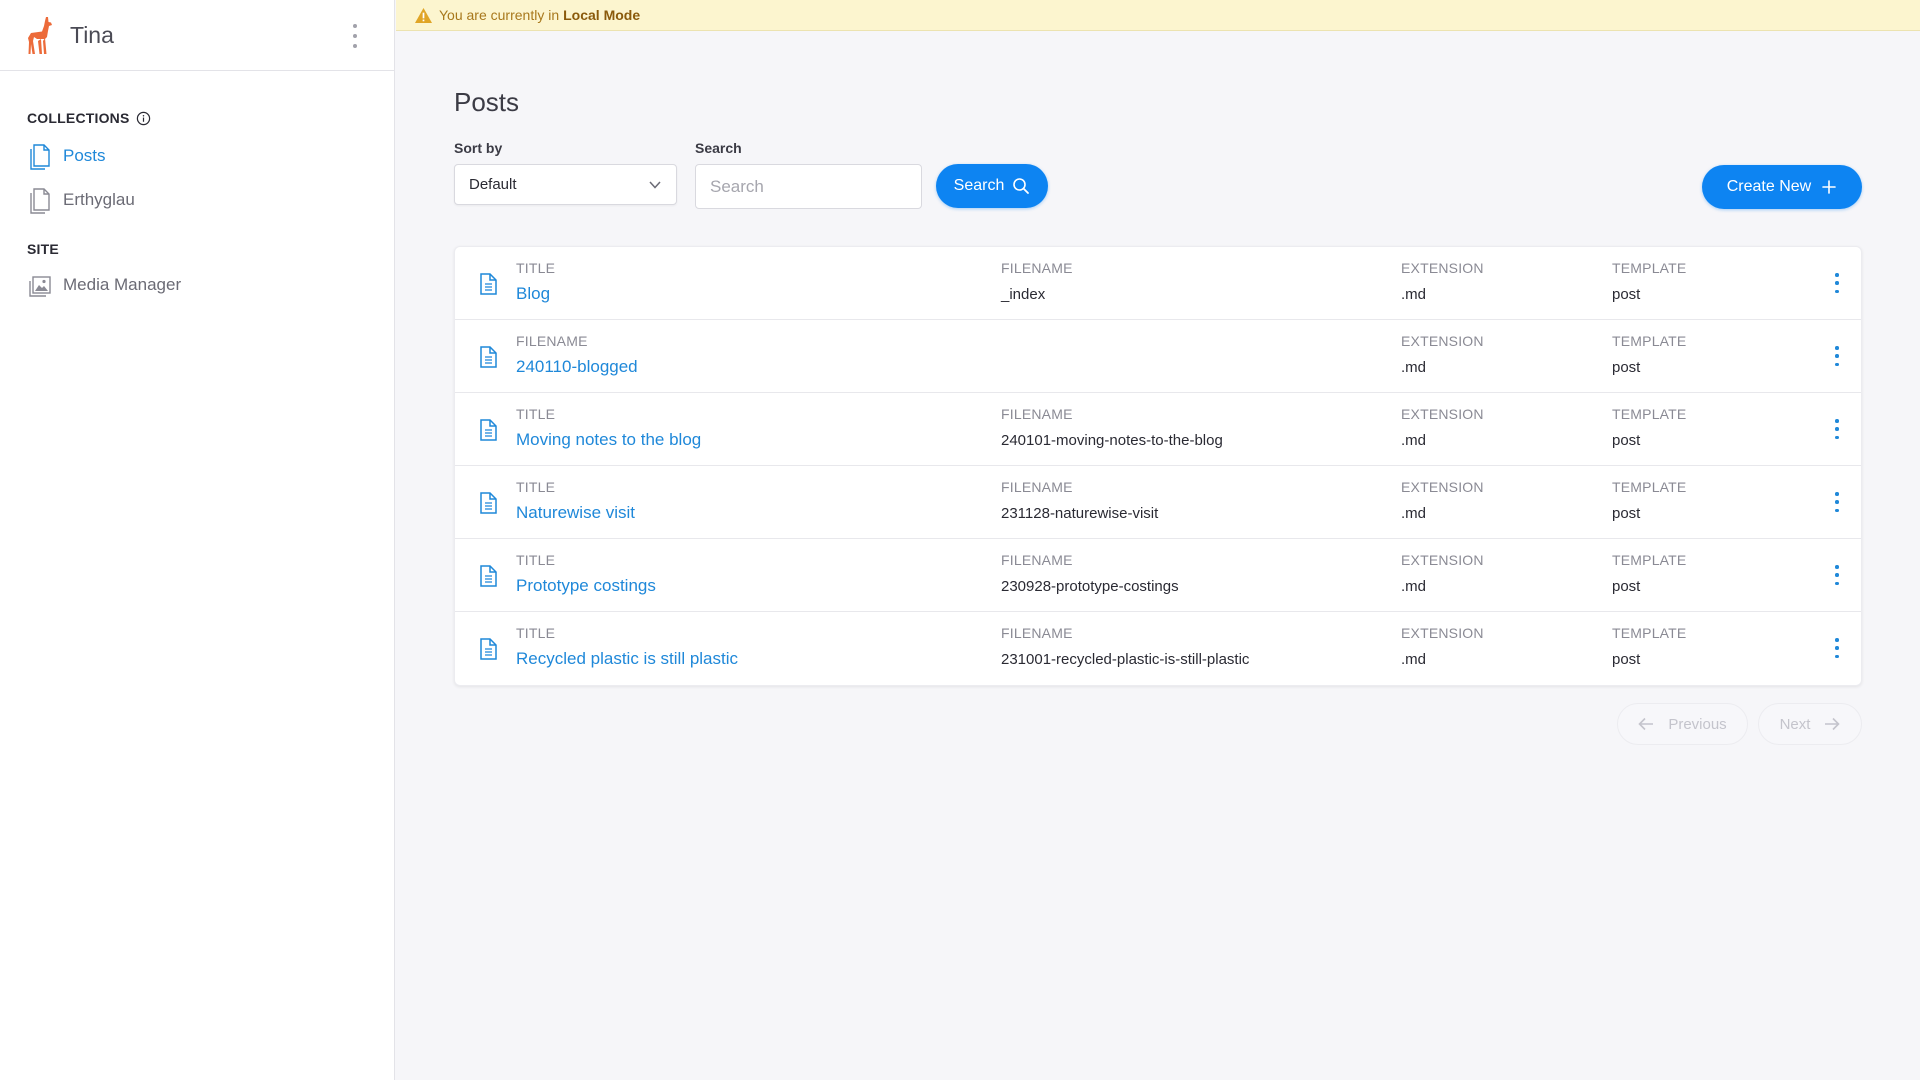 The width and height of the screenshot is (1920, 1080). What do you see at coordinates (565, 184) in the screenshot?
I see `sort-select: Default` at bounding box center [565, 184].